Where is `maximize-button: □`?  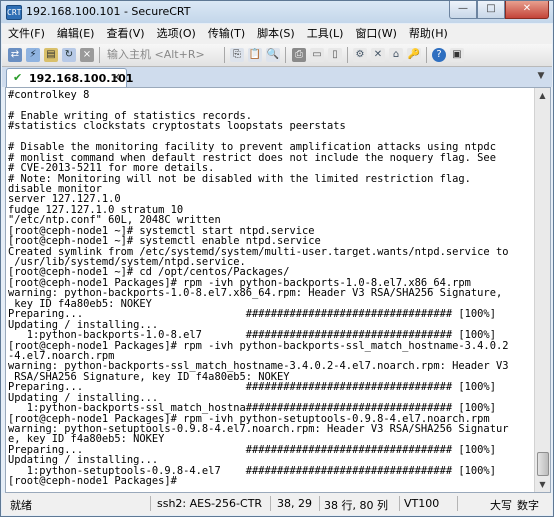
maximize-button: □ is located at coordinates (491, 10).